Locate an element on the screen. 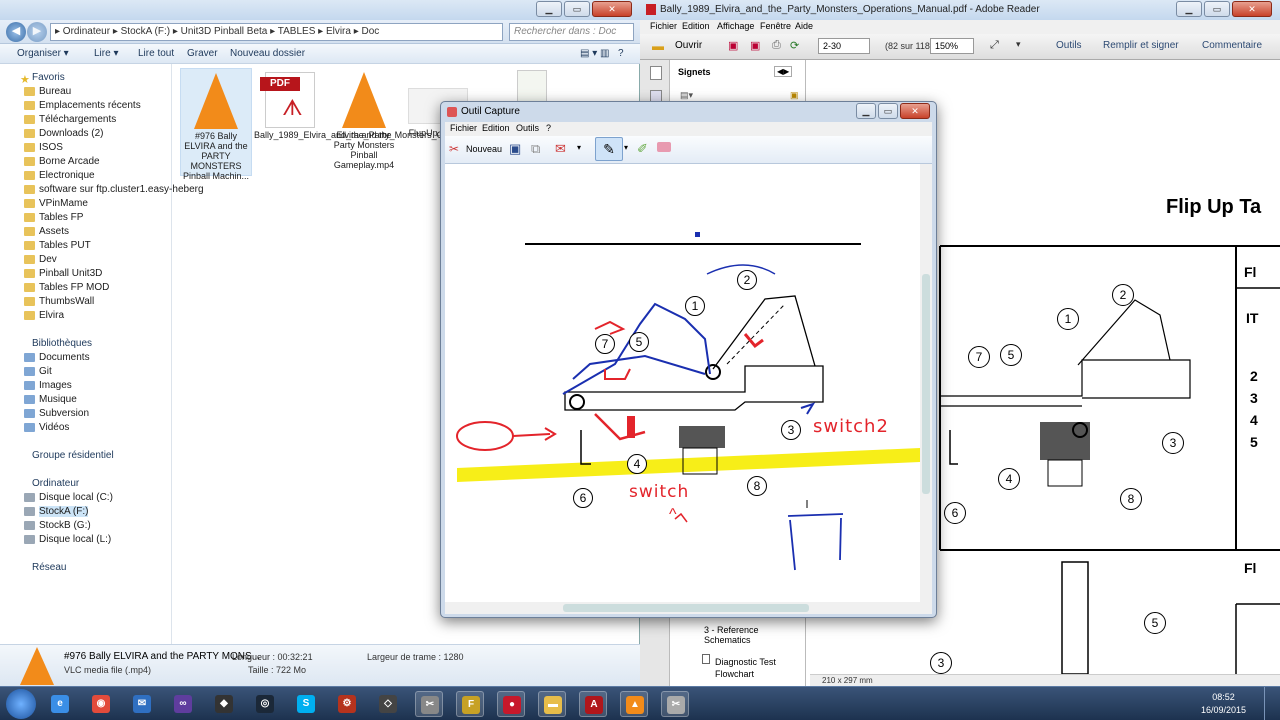 The width and height of the screenshot is (1280, 720). eraser-icon is located at coordinates (664, 147).